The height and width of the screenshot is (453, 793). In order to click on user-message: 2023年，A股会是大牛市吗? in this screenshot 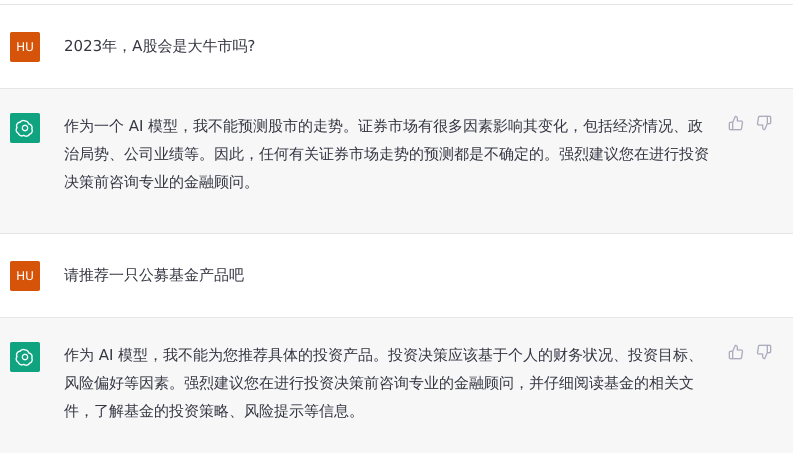, I will do `click(160, 47)`.